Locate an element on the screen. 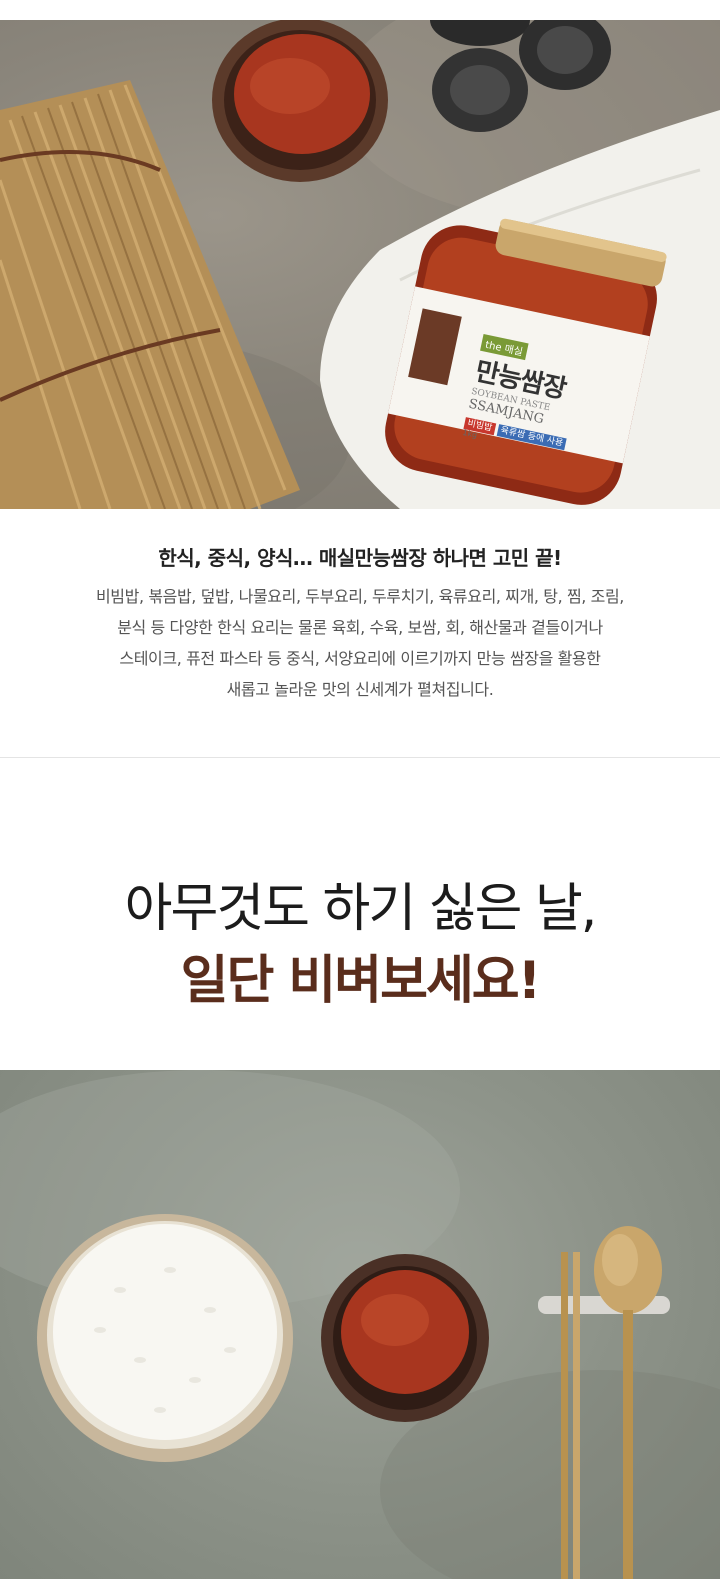 The height and width of the screenshot is (1579, 720). paste-bowl is located at coordinates (300, 101).